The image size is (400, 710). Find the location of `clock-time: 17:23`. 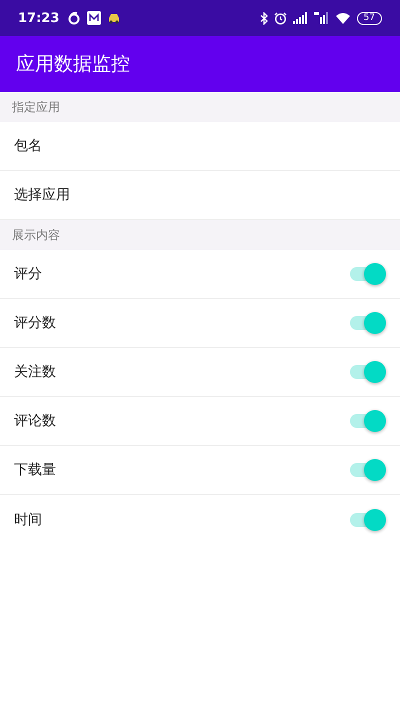

clock-time: 17:23 is located at coordinates (39, 18).